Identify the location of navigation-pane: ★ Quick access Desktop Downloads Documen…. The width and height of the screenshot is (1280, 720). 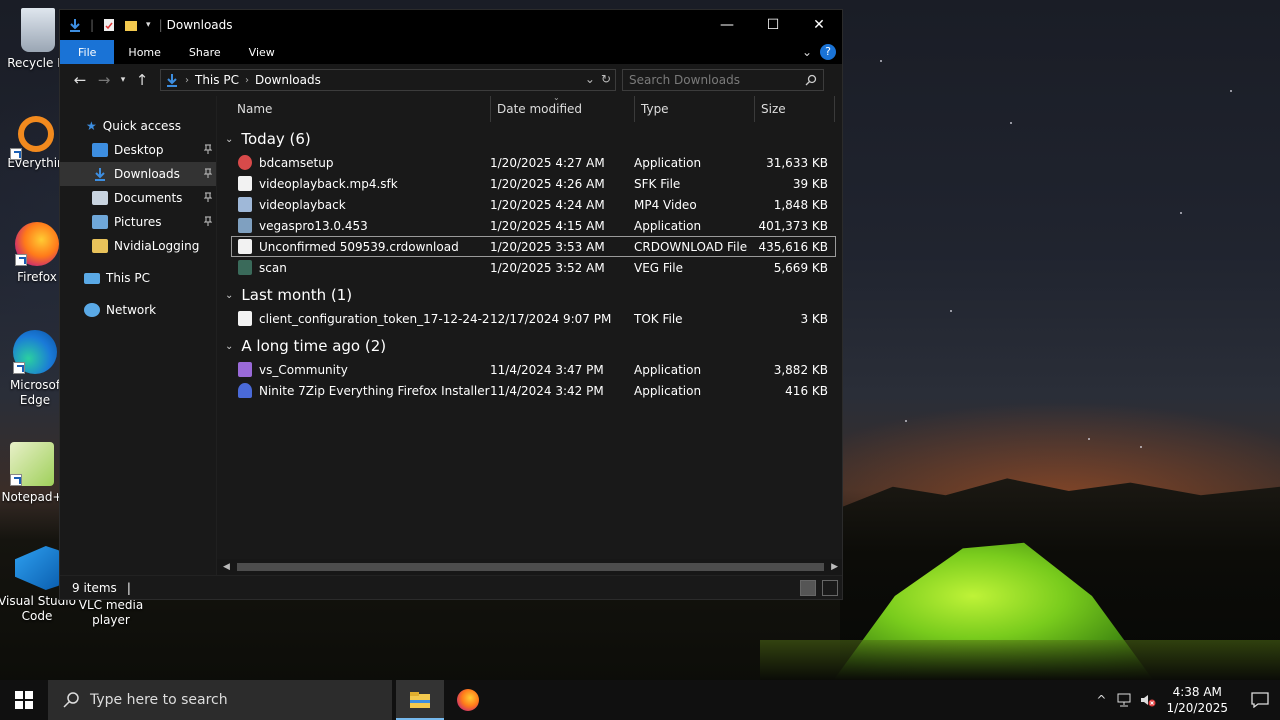
(138, 335).